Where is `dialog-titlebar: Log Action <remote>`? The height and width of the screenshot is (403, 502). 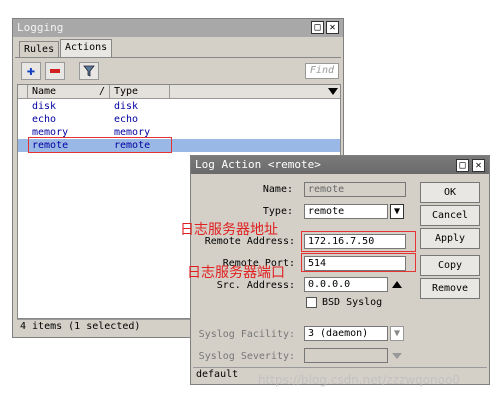 dialog-titlebar: Log Action <remote> is located at coordinates (340, 165).